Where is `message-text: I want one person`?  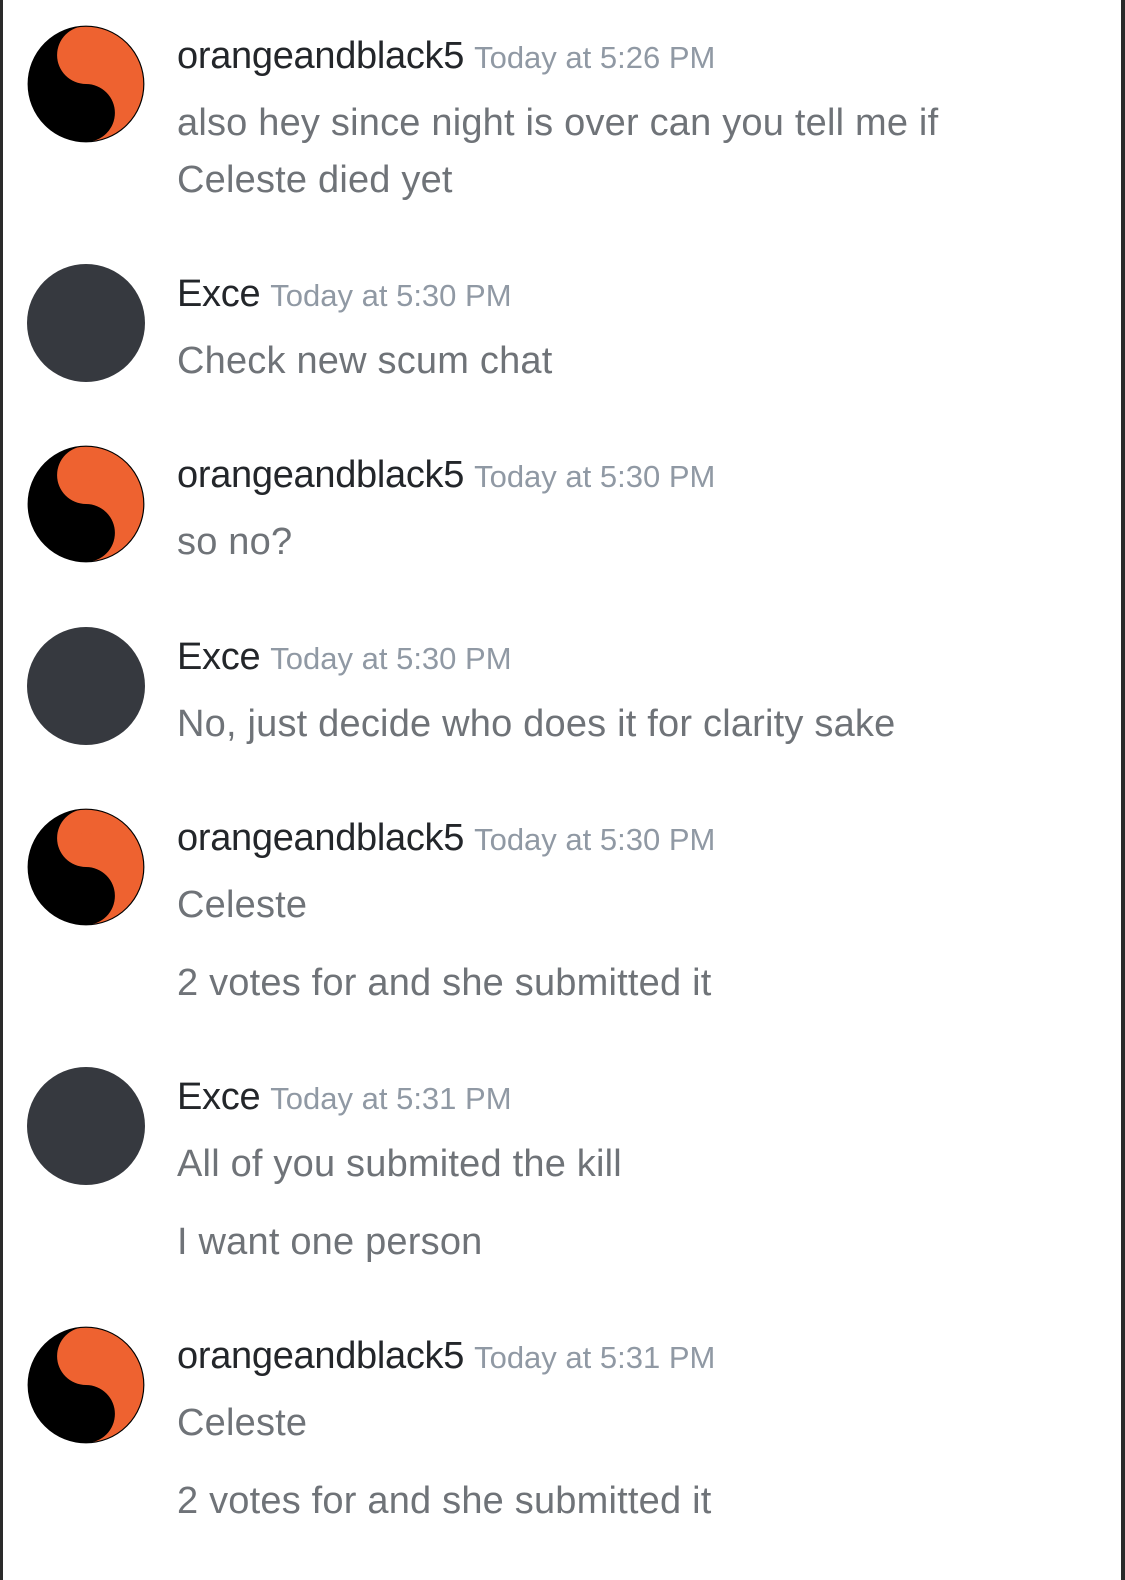
message-text: I want one person is located at coordinates (330, 1242).